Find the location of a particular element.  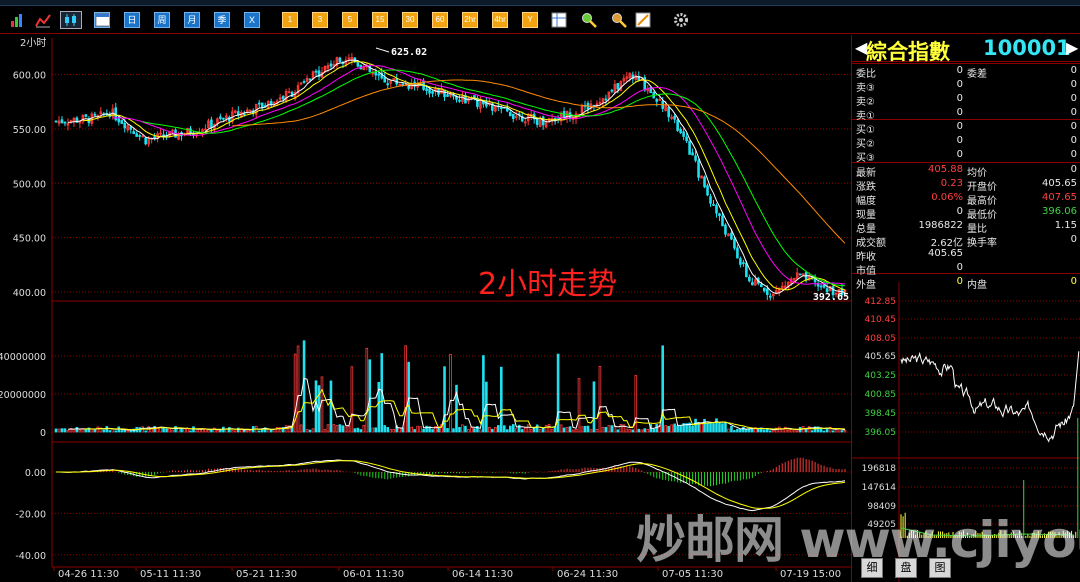

x-date-label: 05-21 11:30 is located at coordinates (266, 574).